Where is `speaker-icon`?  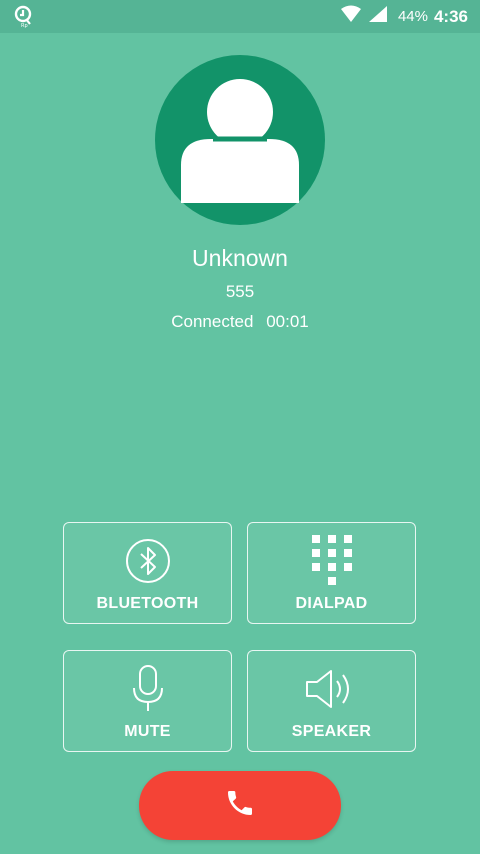
speaker-icon is located at coordinates (331, 689).